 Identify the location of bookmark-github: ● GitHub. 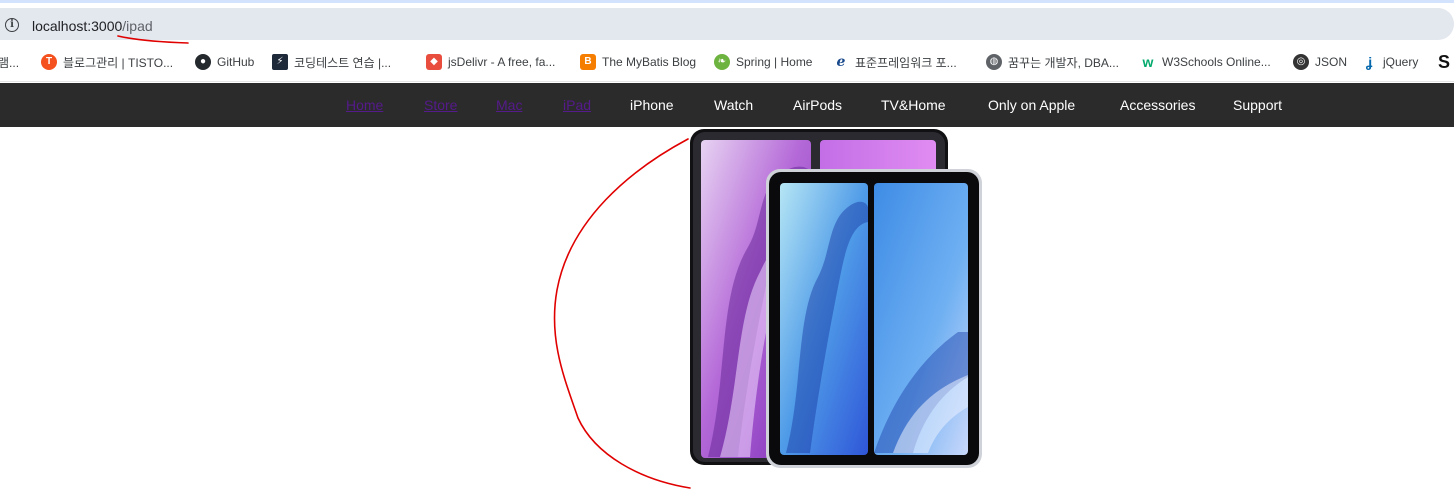
(224, 62).